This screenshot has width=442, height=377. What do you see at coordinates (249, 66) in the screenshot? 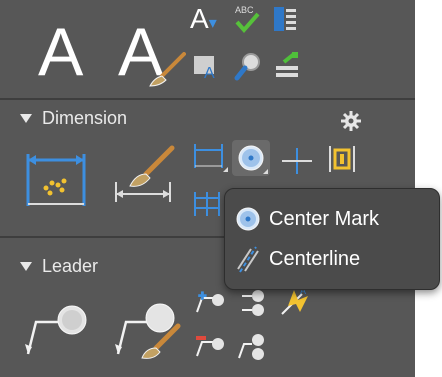
I see `find-text-icon` at bounding box center [249, 66].